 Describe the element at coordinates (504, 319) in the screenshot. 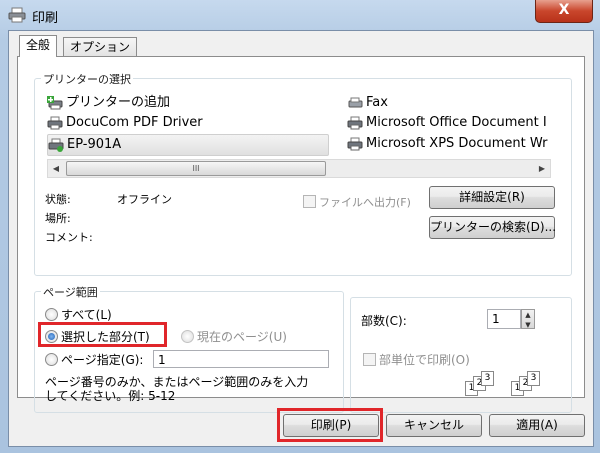

I see `copies-input: 1` at that location.